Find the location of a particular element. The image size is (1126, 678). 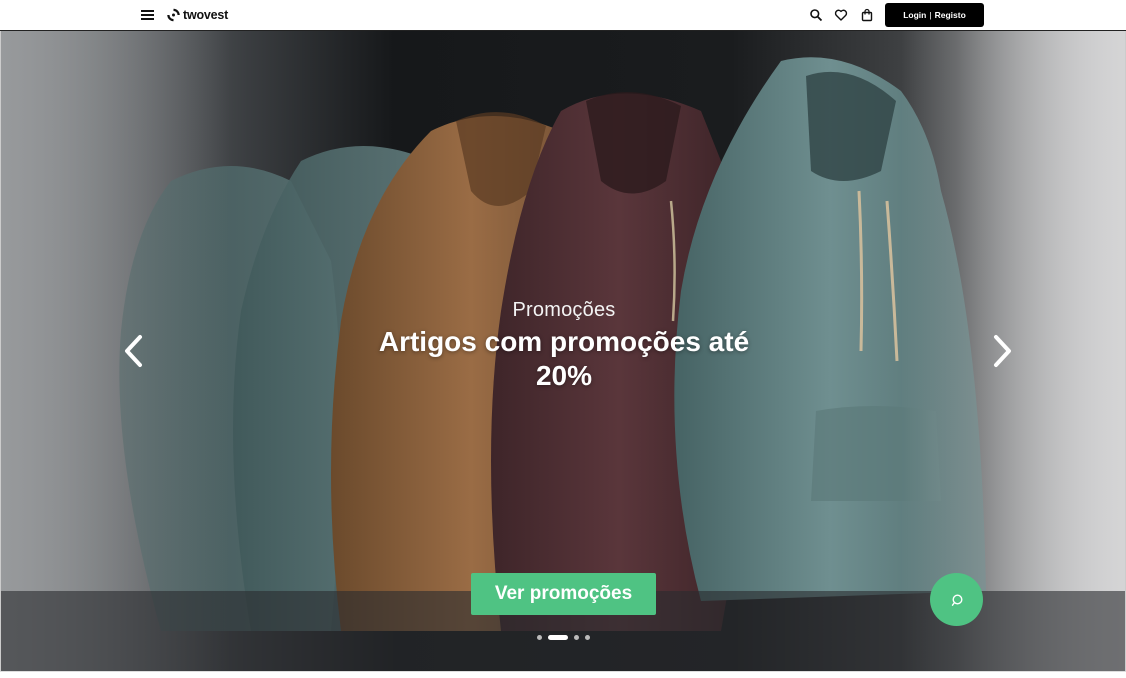

chevron-left-icon is located at coordinates (133, 351).